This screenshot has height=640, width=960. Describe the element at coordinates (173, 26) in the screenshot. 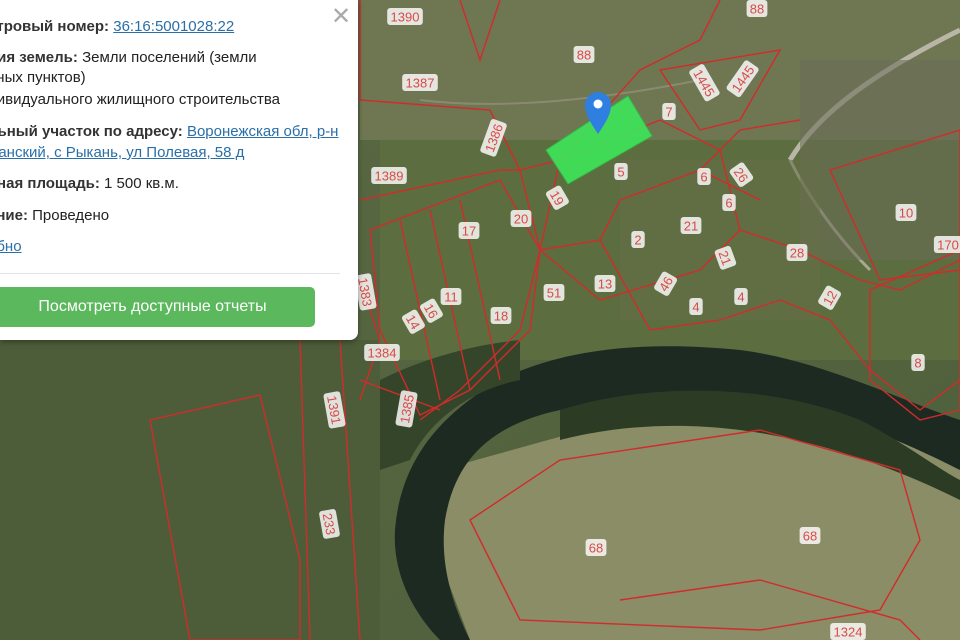

I see `cadastral-number-link: 36:16:5001028:22` at that location.